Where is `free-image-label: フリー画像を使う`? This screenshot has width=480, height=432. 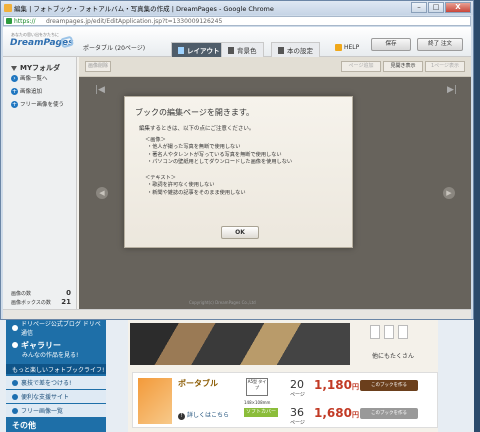 free-image-label: フリー画像を使う is located at coordinates (42, 105).